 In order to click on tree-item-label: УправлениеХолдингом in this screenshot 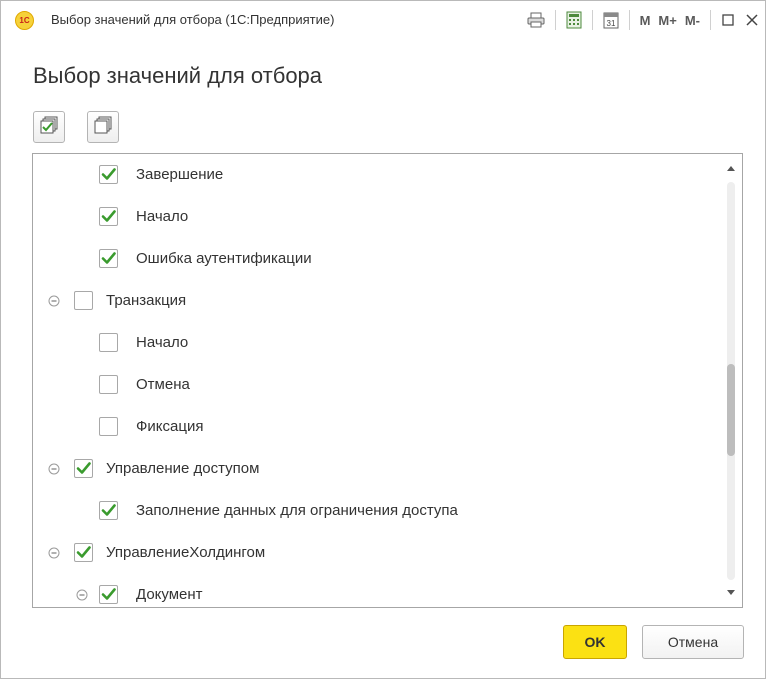, I will do `click(186, 552)`.